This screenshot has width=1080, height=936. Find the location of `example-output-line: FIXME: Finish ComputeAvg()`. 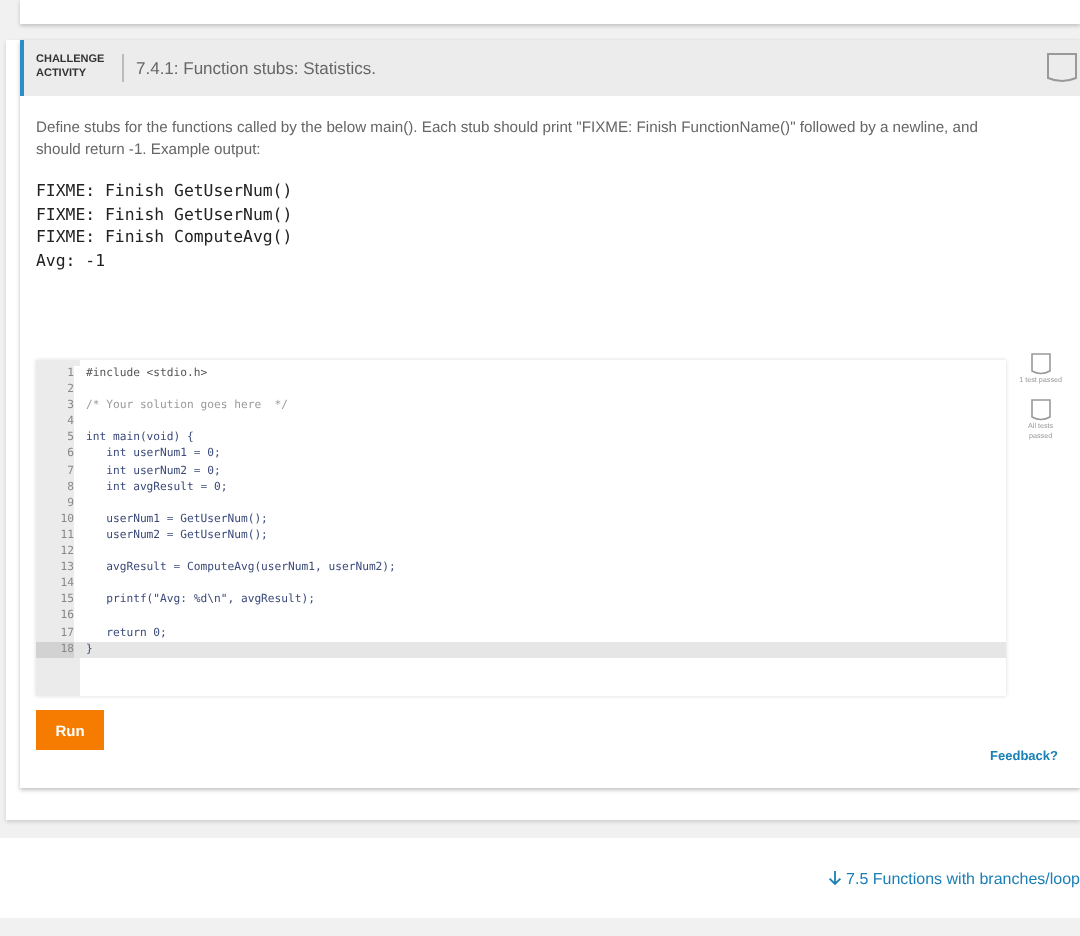

example-output-line: FIXME: Finish ComputeAvg() is located at coordinates (165, 237).